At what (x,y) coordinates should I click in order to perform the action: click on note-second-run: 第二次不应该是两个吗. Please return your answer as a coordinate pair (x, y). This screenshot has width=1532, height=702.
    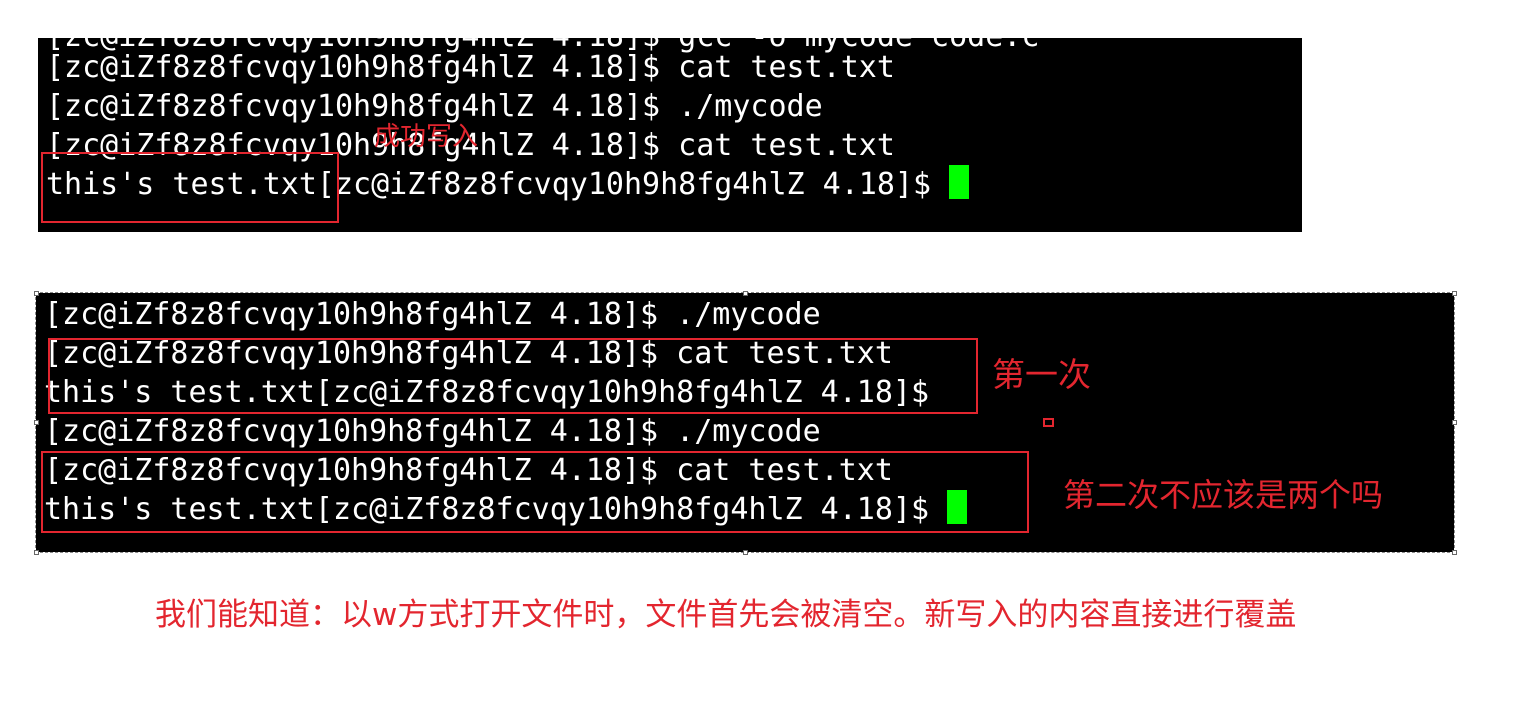
    Looking at the image, I should click on (1223, 495).